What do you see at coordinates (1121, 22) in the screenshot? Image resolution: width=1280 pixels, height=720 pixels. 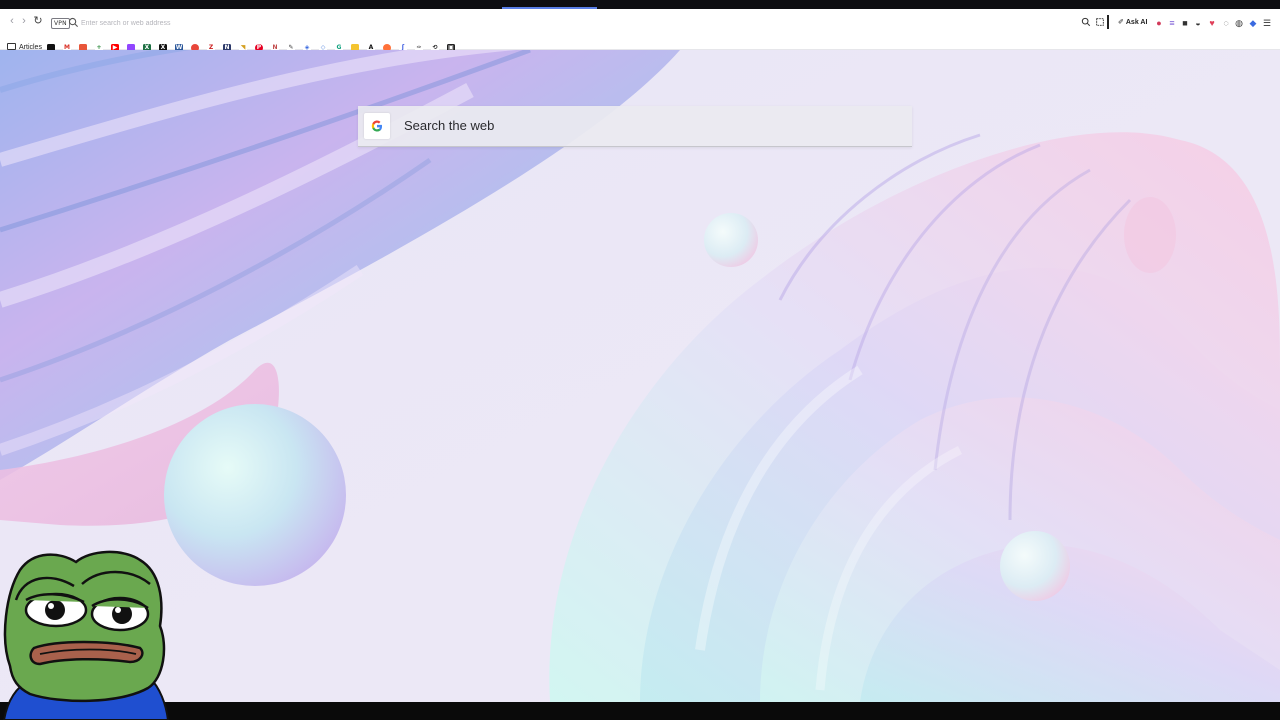 I see `sparkle-icon: ✐` at bounding box center [1121, 22].